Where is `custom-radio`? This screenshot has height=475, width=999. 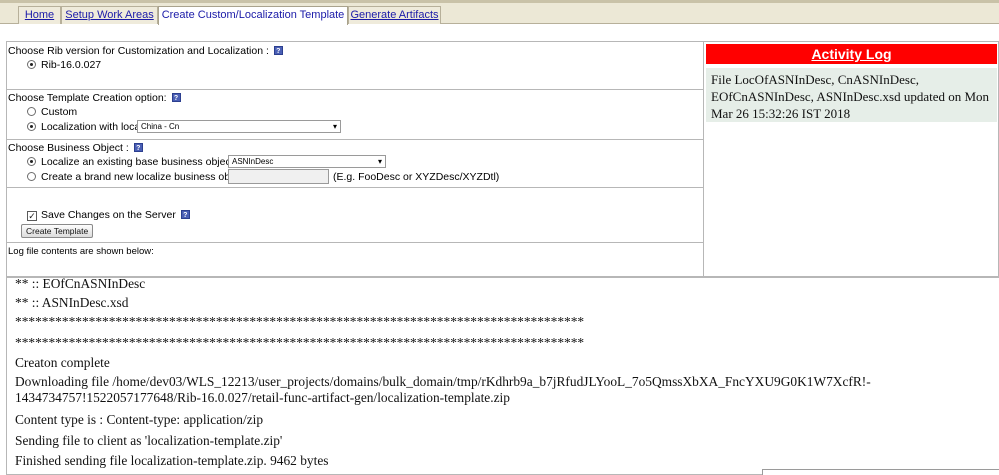
custom-radio is located at coordinates (31, 111).